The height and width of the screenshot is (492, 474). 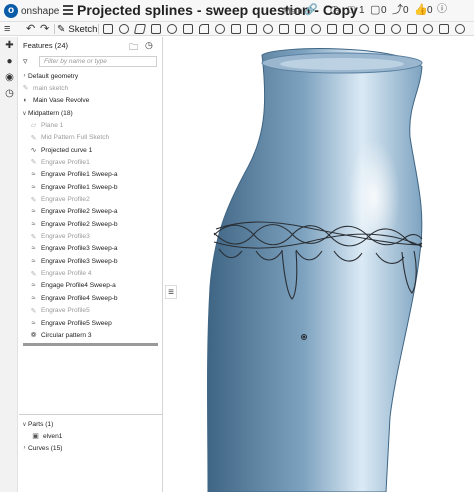 I want to click on custom-feature-icon, so click(x=460, y=29).